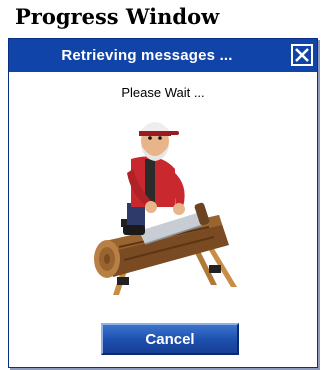 The height and width of the screenshot is (370, 322). Describe the element at coordinates (117, 16) in the screenshot. I see `page-heading: Progress Window` at that location.